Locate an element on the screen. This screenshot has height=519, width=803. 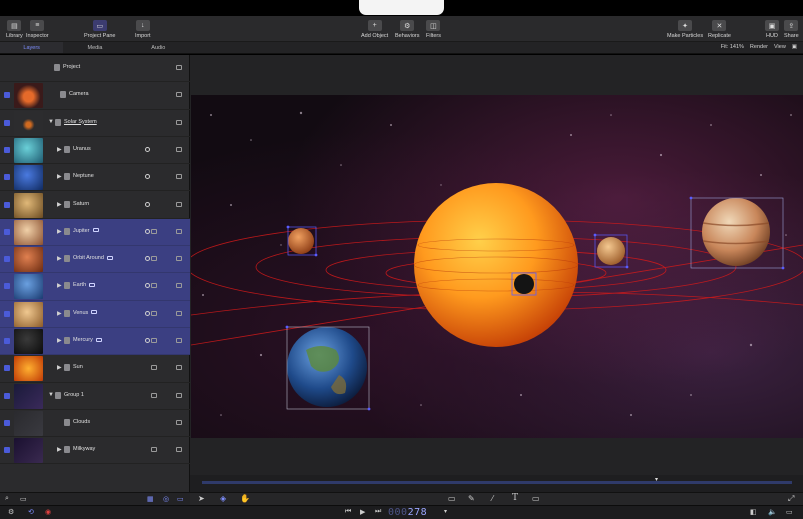
layer-grid-icon: ▦ is located at coordinates (150, 499).